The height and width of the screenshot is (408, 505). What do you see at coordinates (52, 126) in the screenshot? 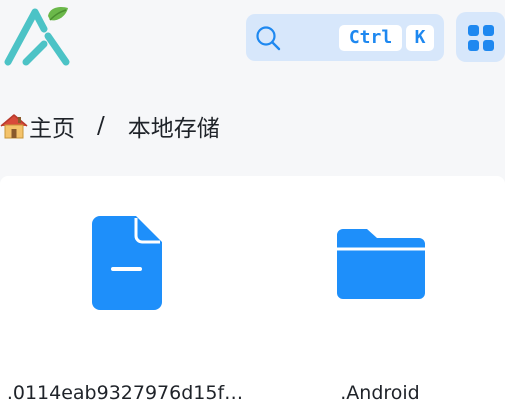
I see `breadcrumb-home-link: 主页` at bounding box center [52, 126].